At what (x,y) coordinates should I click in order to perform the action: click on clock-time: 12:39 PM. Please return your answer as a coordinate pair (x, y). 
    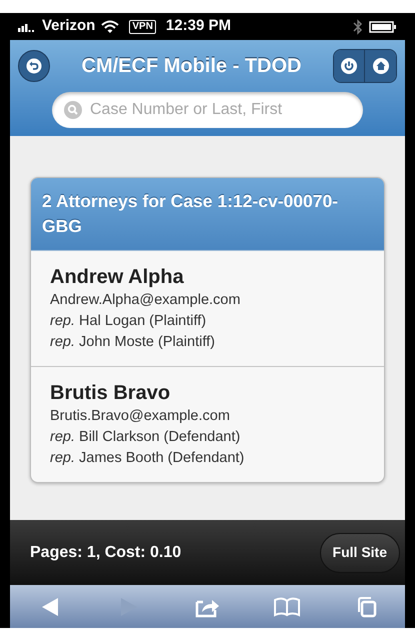
    Looking at the image, I should click on (198, 26).